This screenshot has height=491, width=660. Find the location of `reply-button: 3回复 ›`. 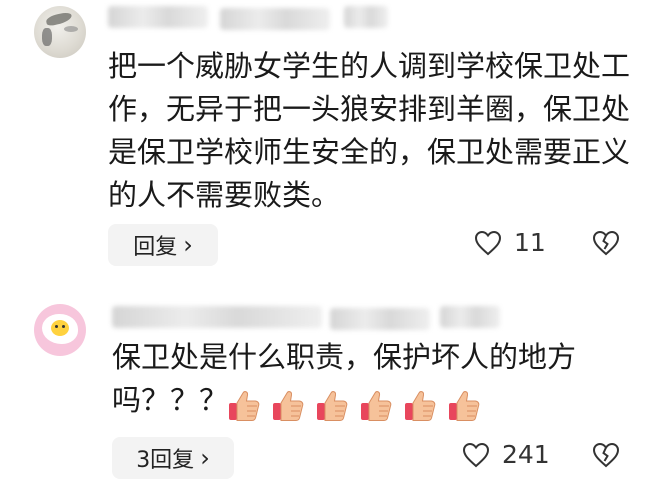

reply-button: 3回复 › is located at coordinates (173, 458).